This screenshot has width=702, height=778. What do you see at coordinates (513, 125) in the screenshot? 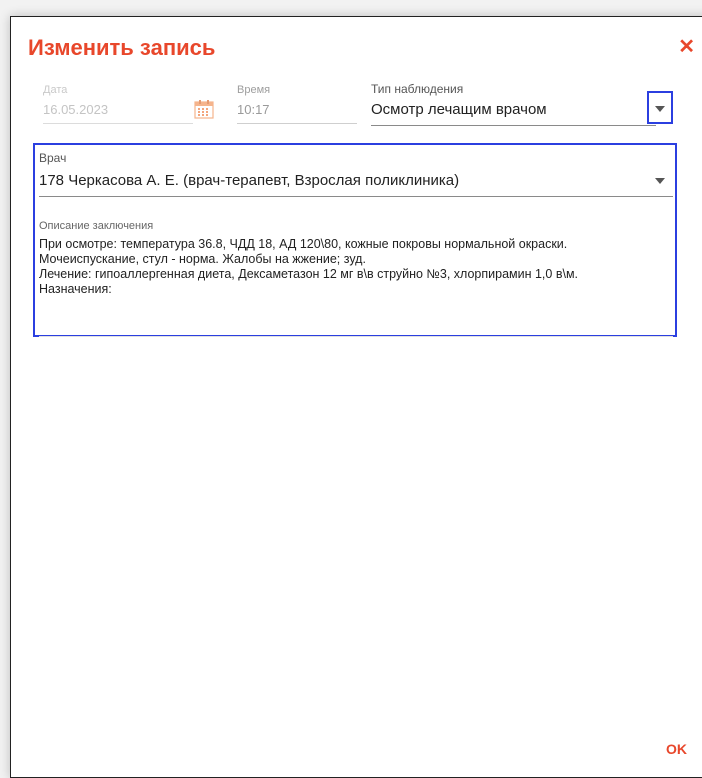
I see `observation-type-underline` at bounding box center [513, 125].